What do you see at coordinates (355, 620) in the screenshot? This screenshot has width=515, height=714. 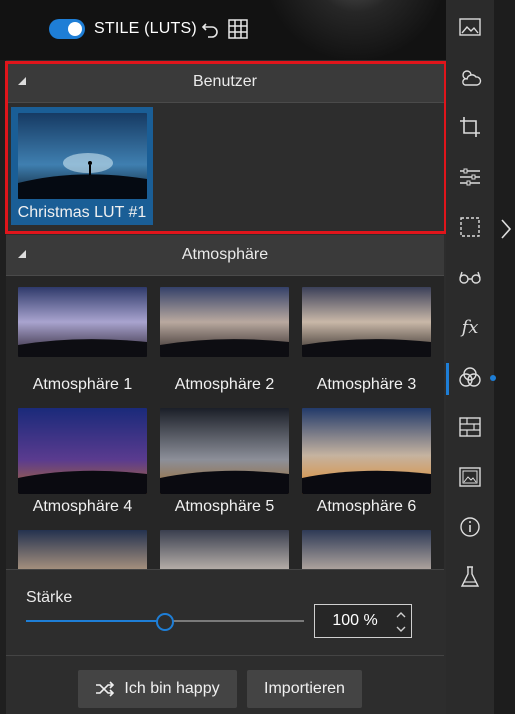 I see `strength-value: 100 %` at bounding box center [355, 620].